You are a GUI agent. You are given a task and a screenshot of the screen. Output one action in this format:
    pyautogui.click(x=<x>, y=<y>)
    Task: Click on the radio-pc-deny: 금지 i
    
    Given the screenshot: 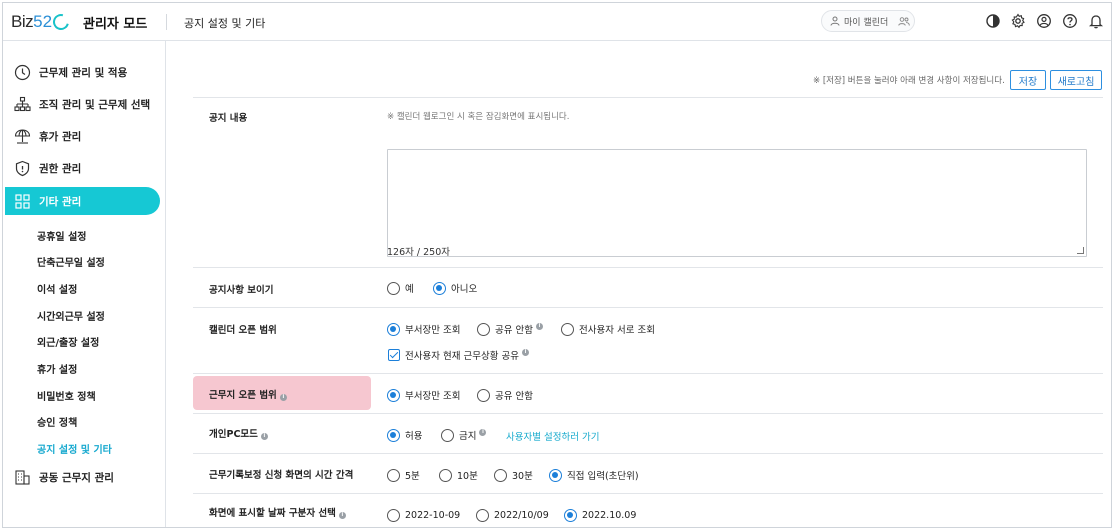 What is the action you would take?
    pyautogui.click(x=464, y=435)
    